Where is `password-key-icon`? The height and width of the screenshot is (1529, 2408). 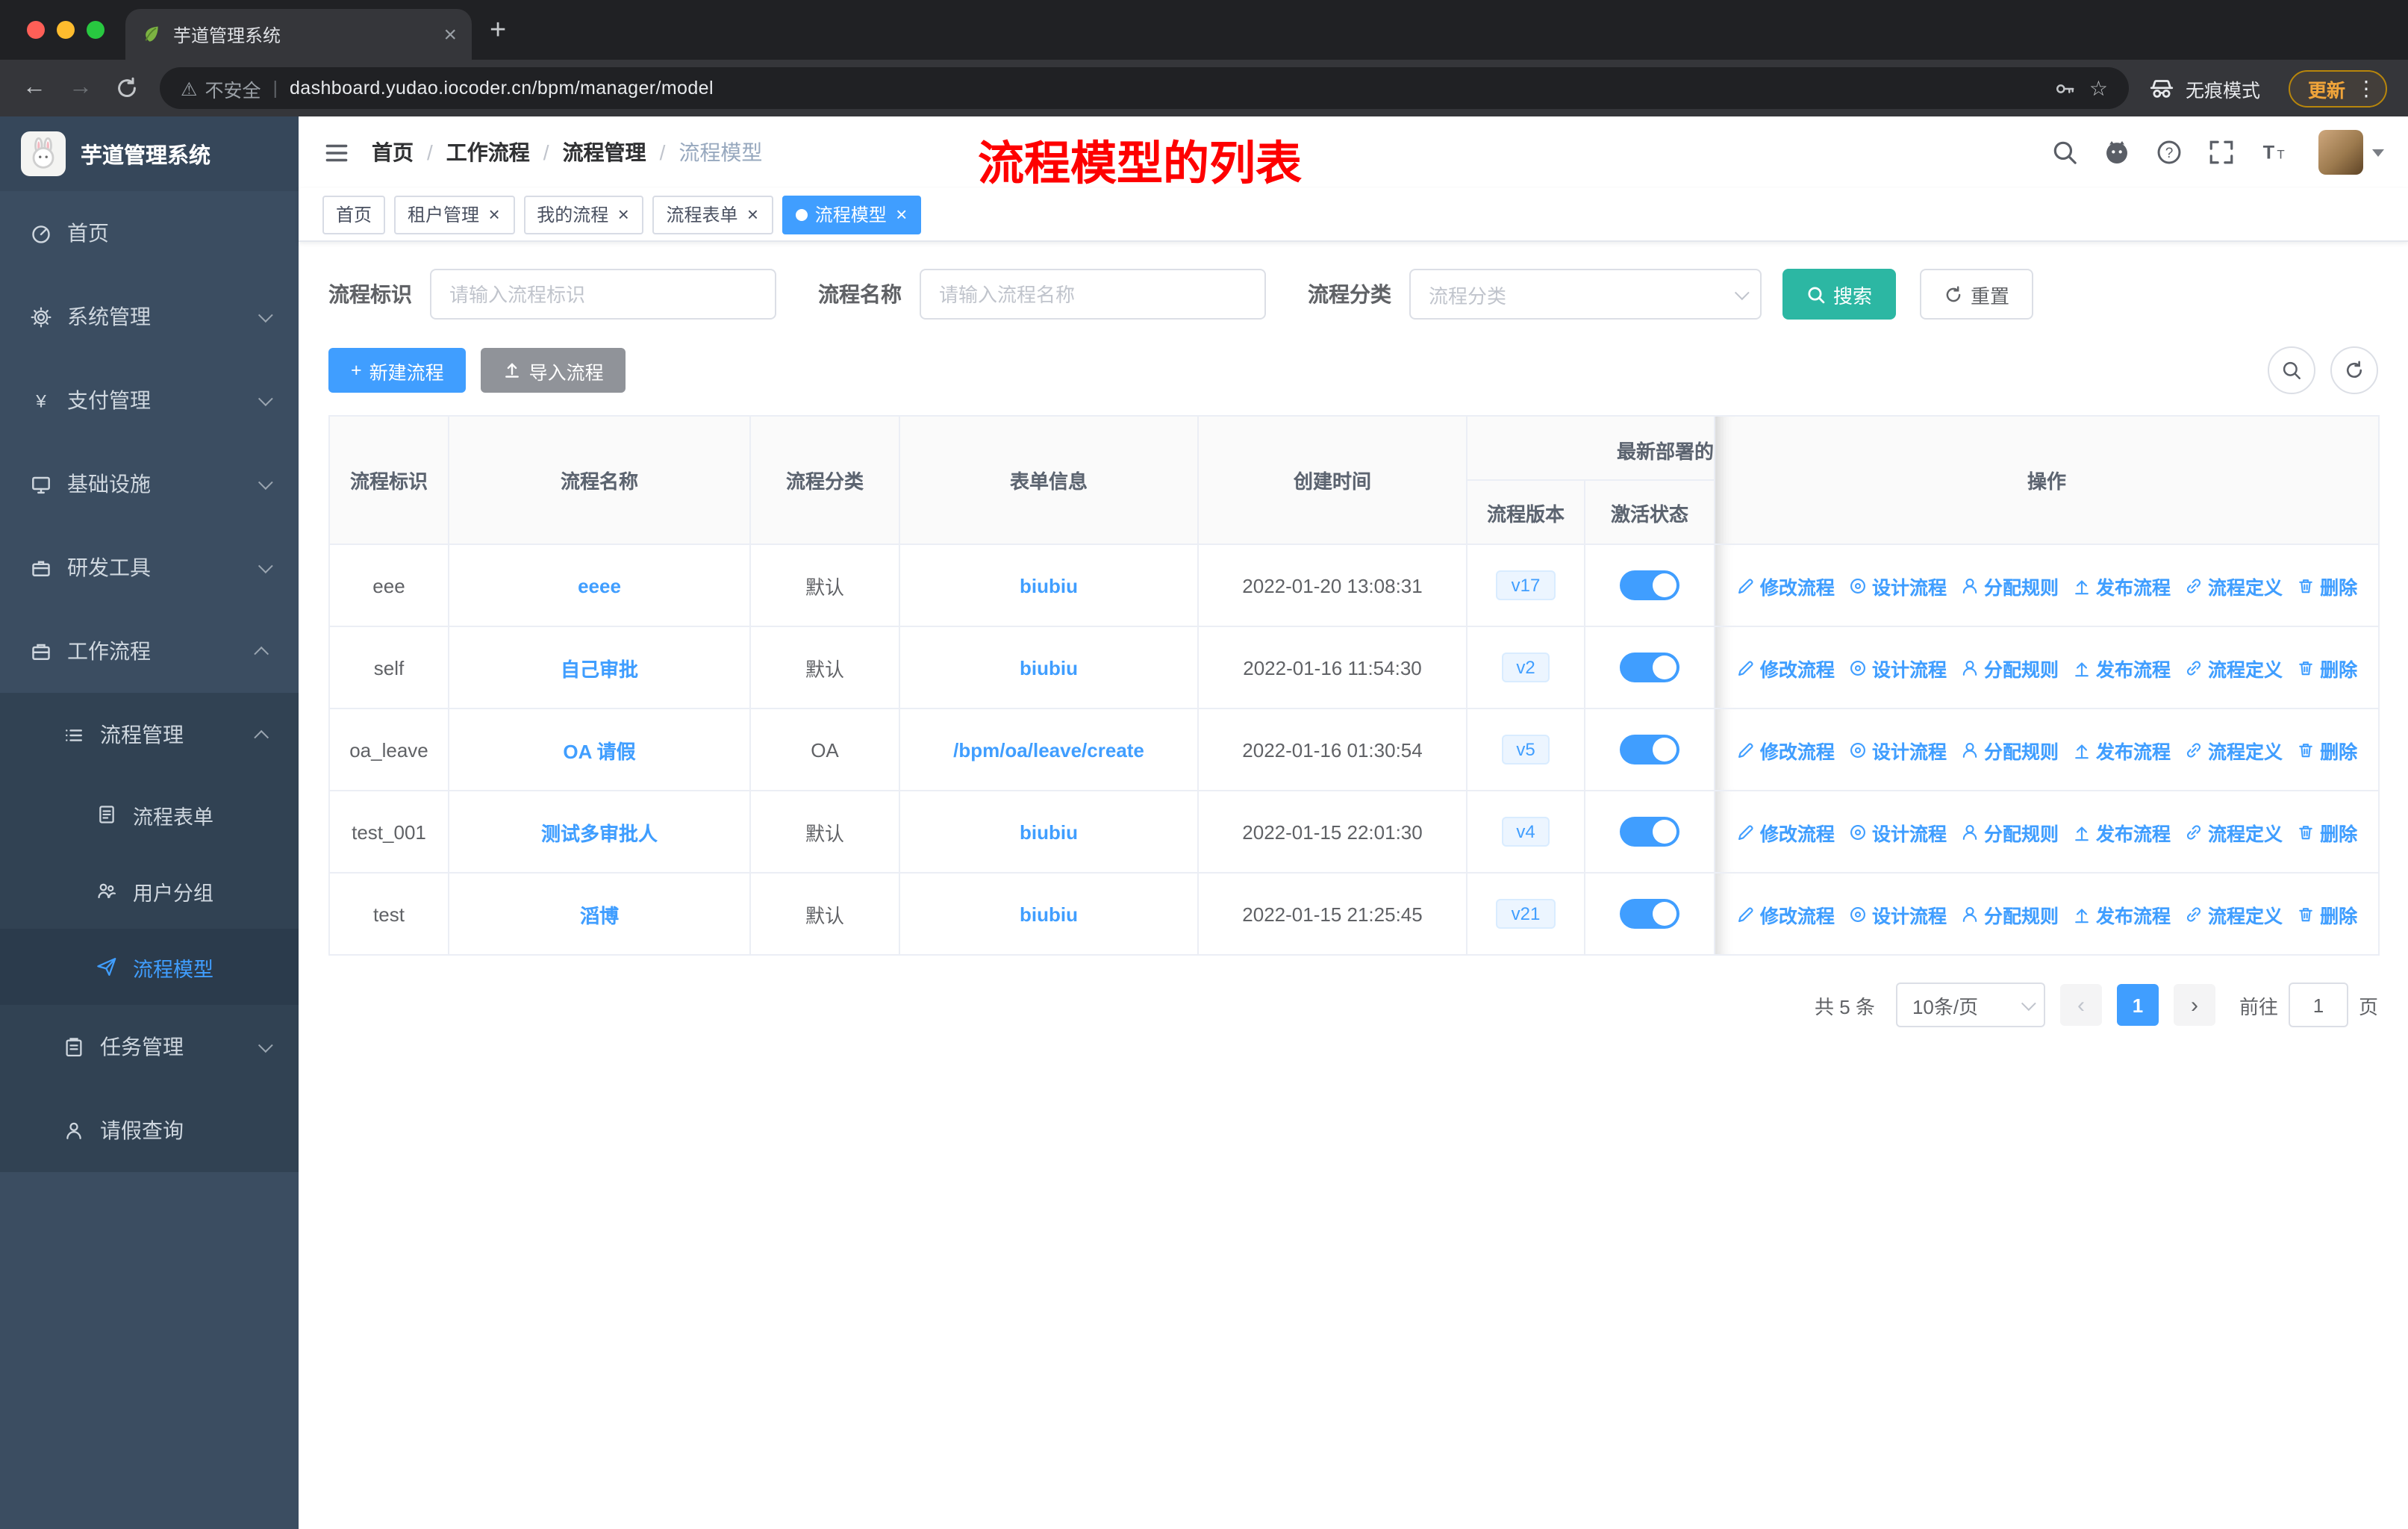
password-key-icon is located at coordinates (2066, 88).